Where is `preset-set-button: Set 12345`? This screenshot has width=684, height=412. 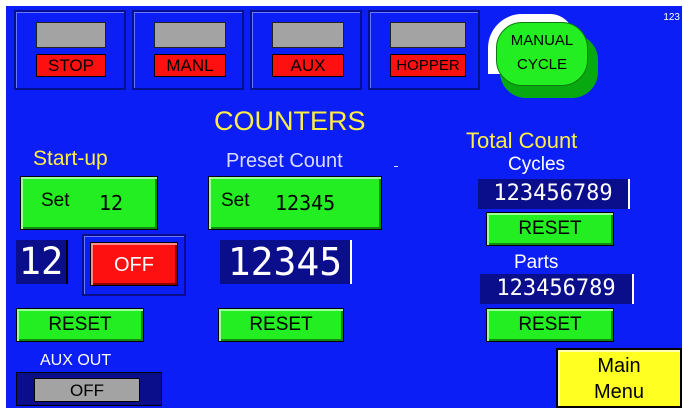
preset-set-button: Set 12345 is located at coordinates (295, 203).